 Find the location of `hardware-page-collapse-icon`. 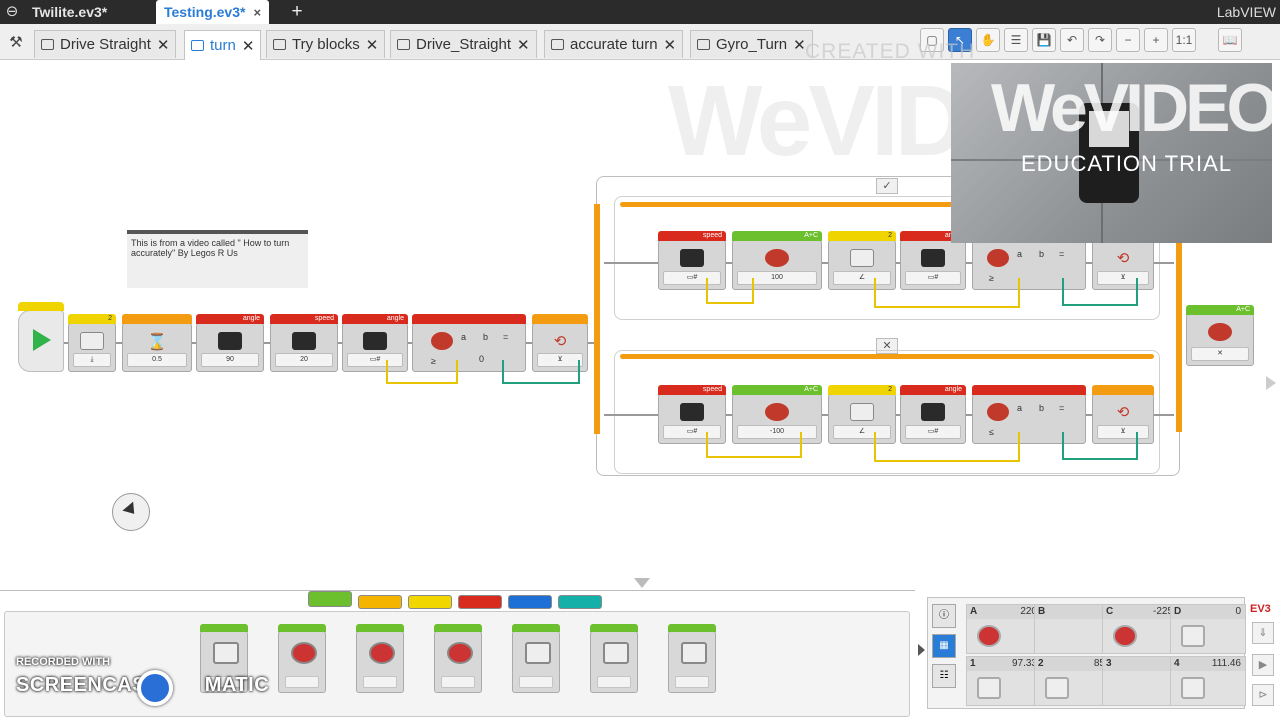

hardware-page-collapse-icon is located at coordinates (921, 650).